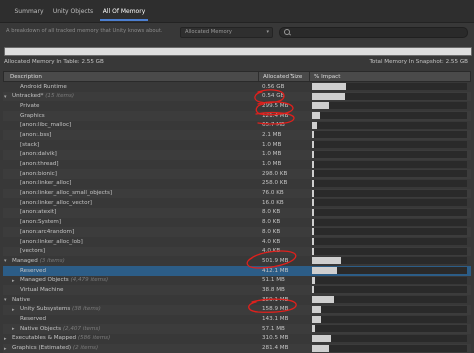 The height and width of the screenshot is (353, 474). I want to click on row-allocated-size: 258.0 KB, so click(275, 183).